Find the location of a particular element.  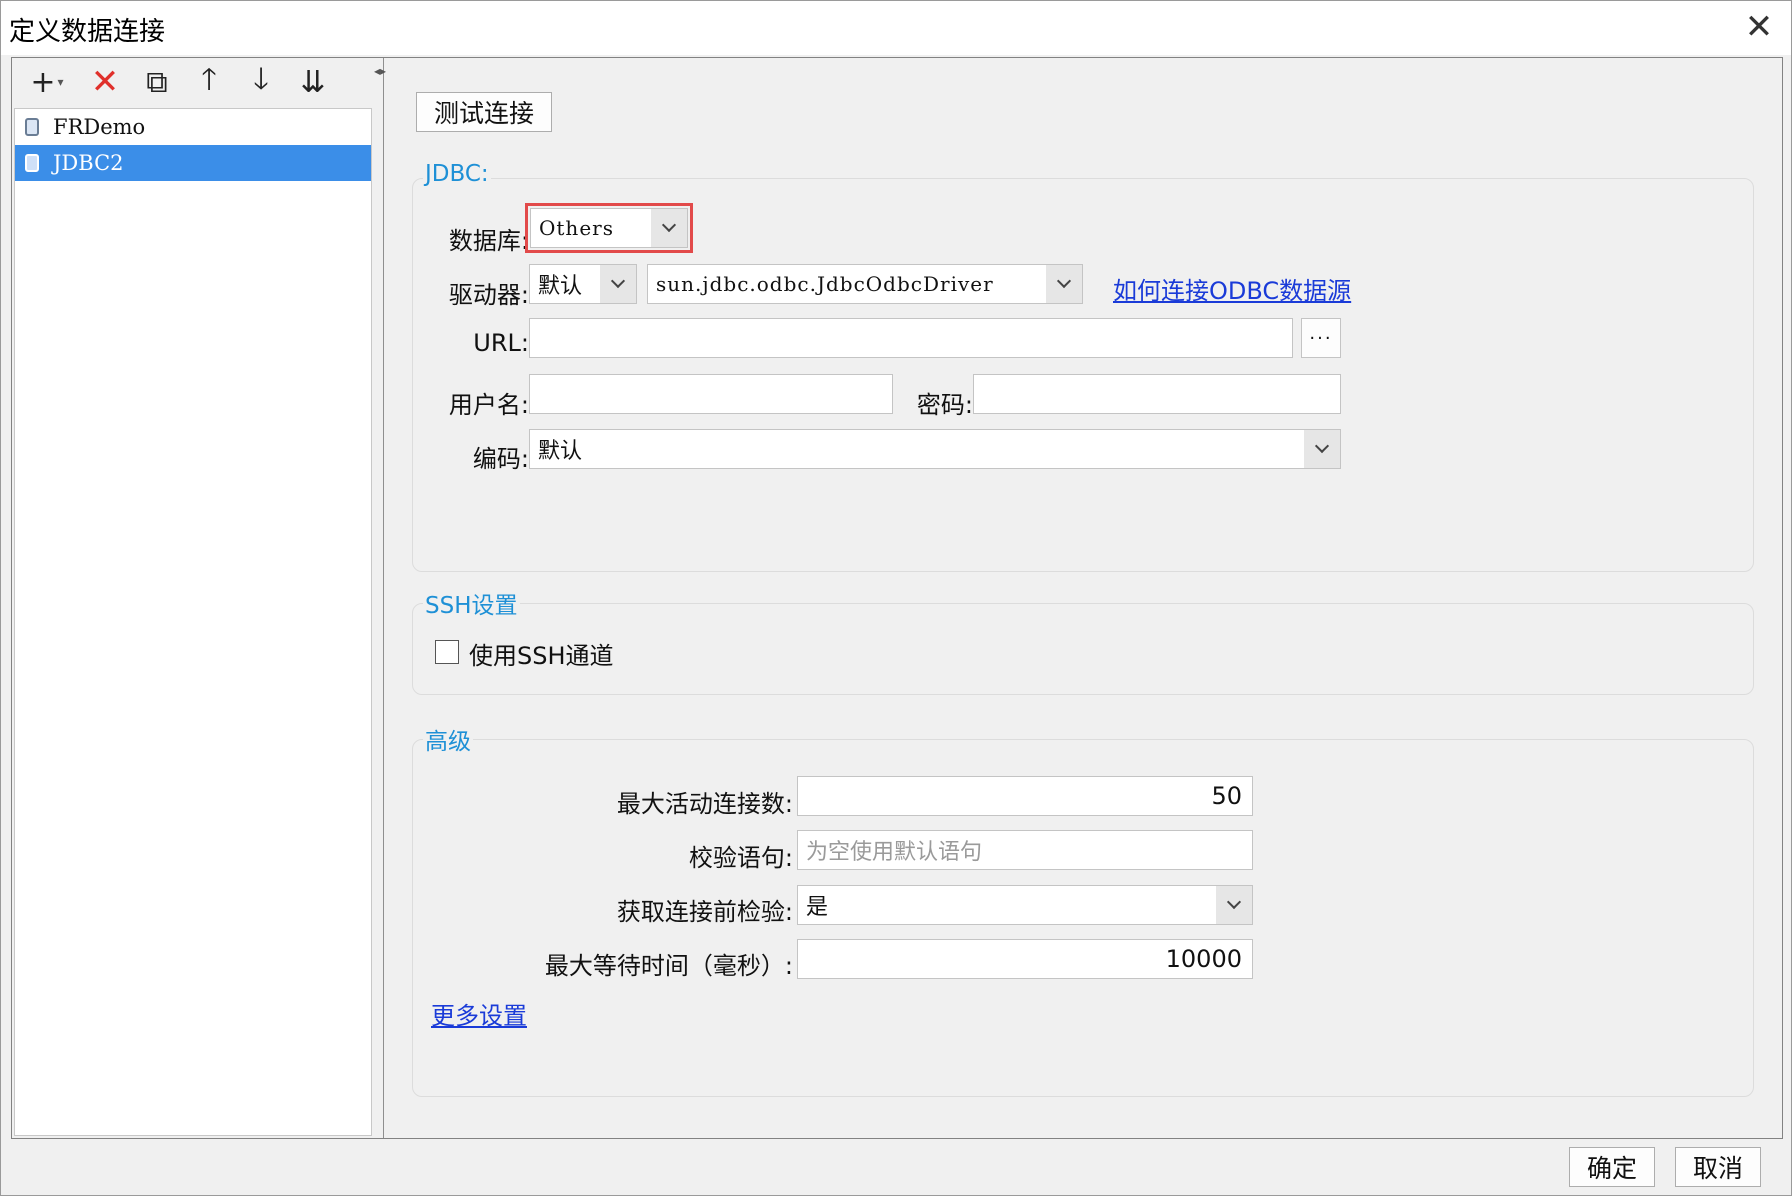

driver-mode-select: 默认 is located at coordinates (583, 284).